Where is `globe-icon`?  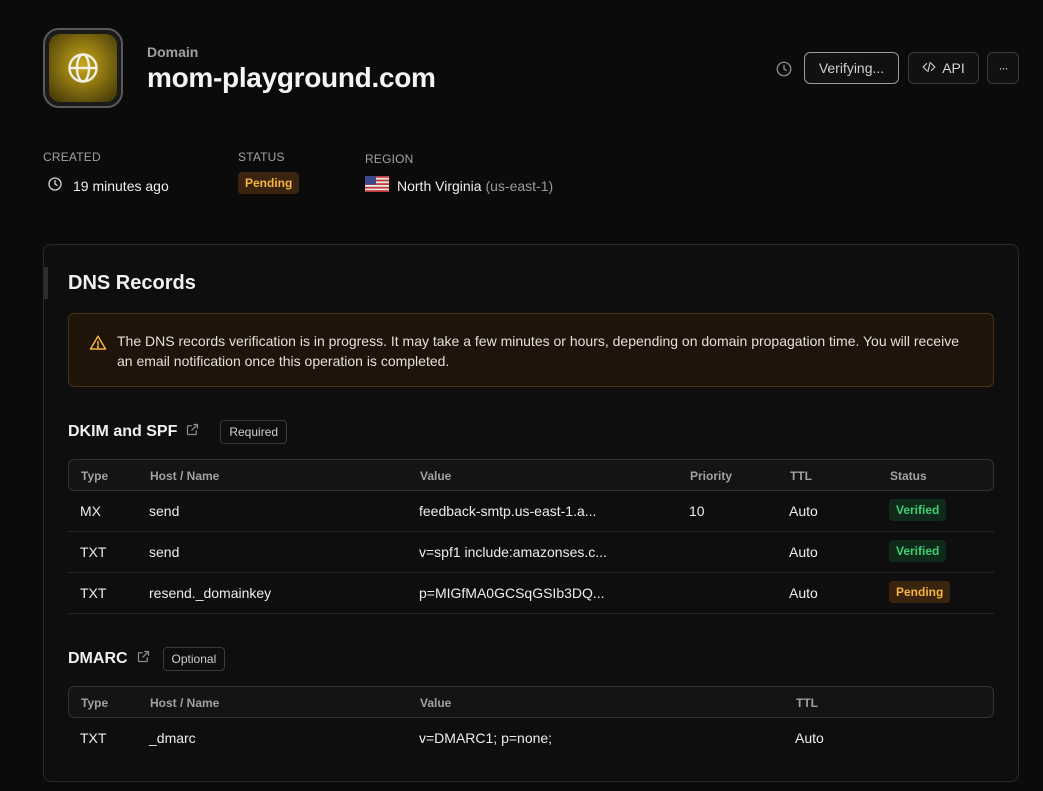
globe-icon is located at coordinates (83, 68).